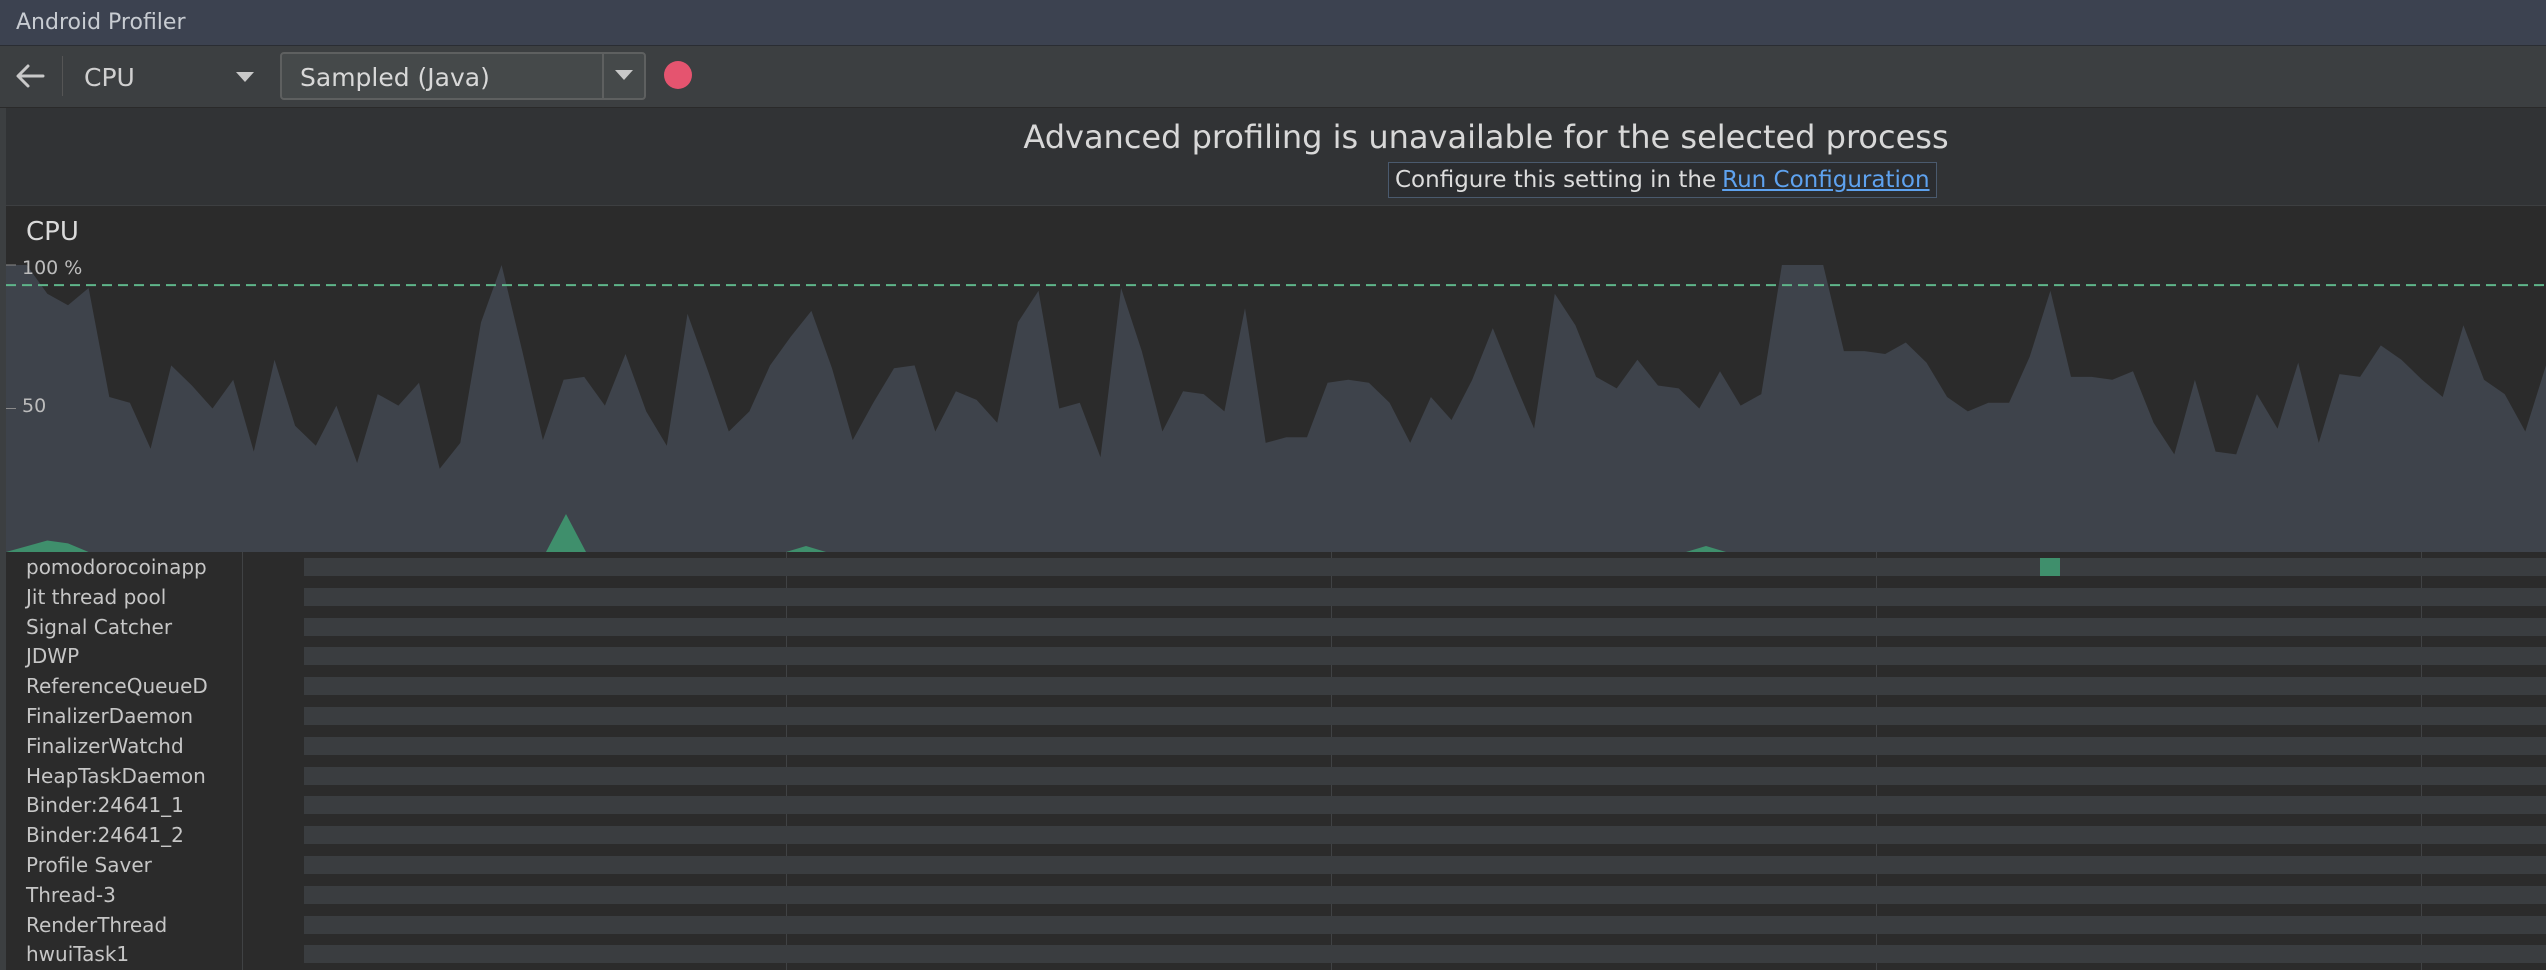 This screenshot has height=970, width=2546. I want to click on arrow-left-icon, so click(30, 76).